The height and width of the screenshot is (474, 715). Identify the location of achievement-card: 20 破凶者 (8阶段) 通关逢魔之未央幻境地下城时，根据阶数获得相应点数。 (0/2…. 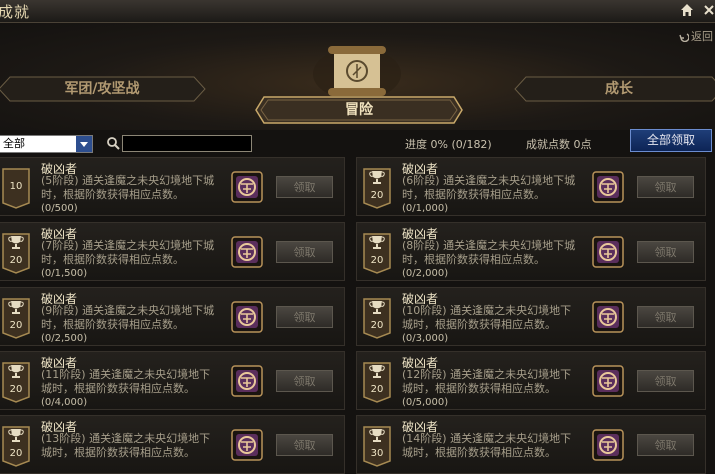
(531, 251).